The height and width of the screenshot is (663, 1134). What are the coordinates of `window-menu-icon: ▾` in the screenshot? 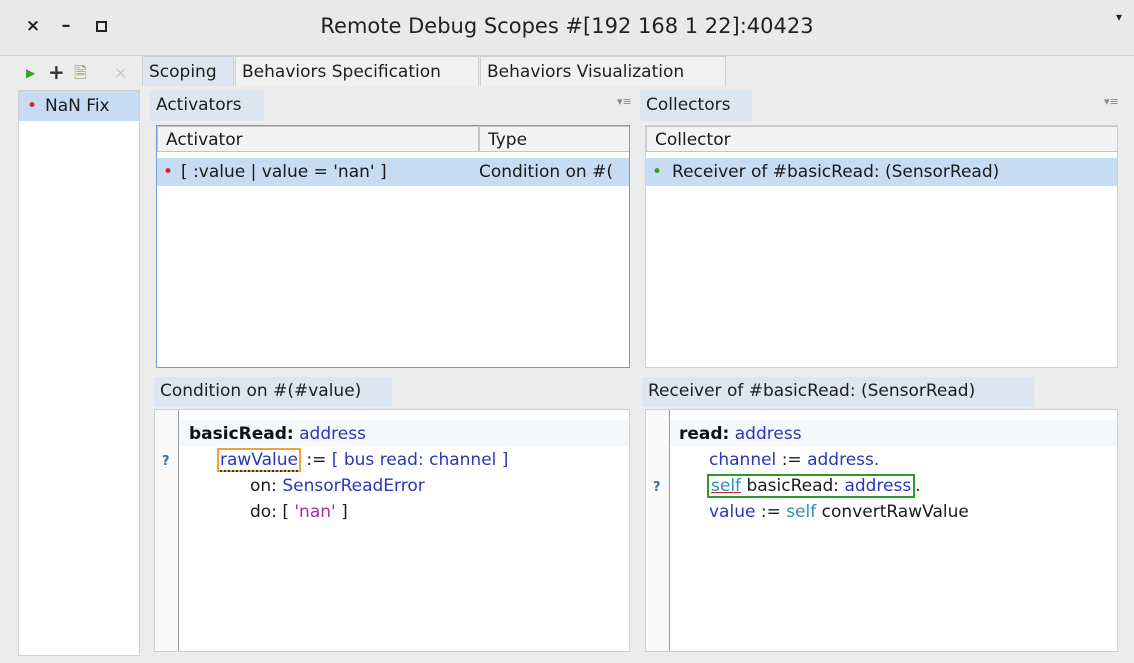 It's located at (1119, 17).